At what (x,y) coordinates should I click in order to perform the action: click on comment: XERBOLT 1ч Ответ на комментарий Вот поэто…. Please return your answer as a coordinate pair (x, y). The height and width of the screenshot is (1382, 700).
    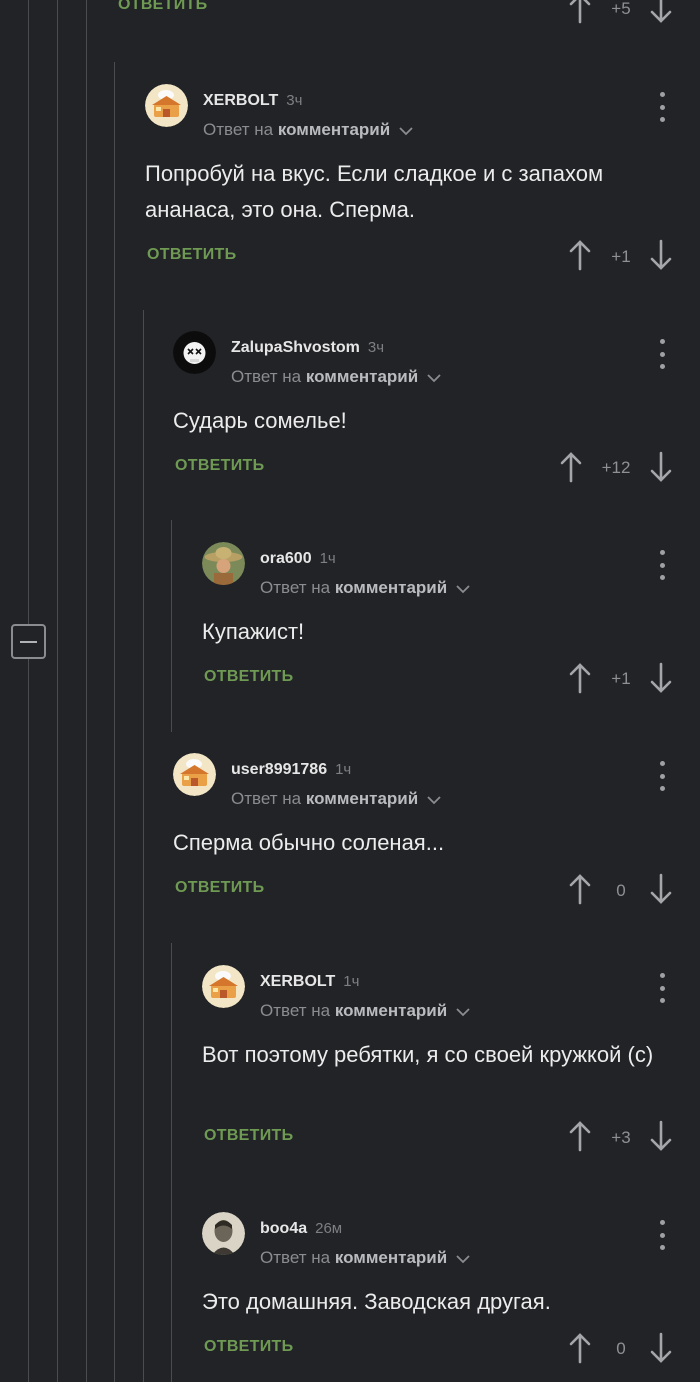
    Looking at the image, I should click on (443, 1065).